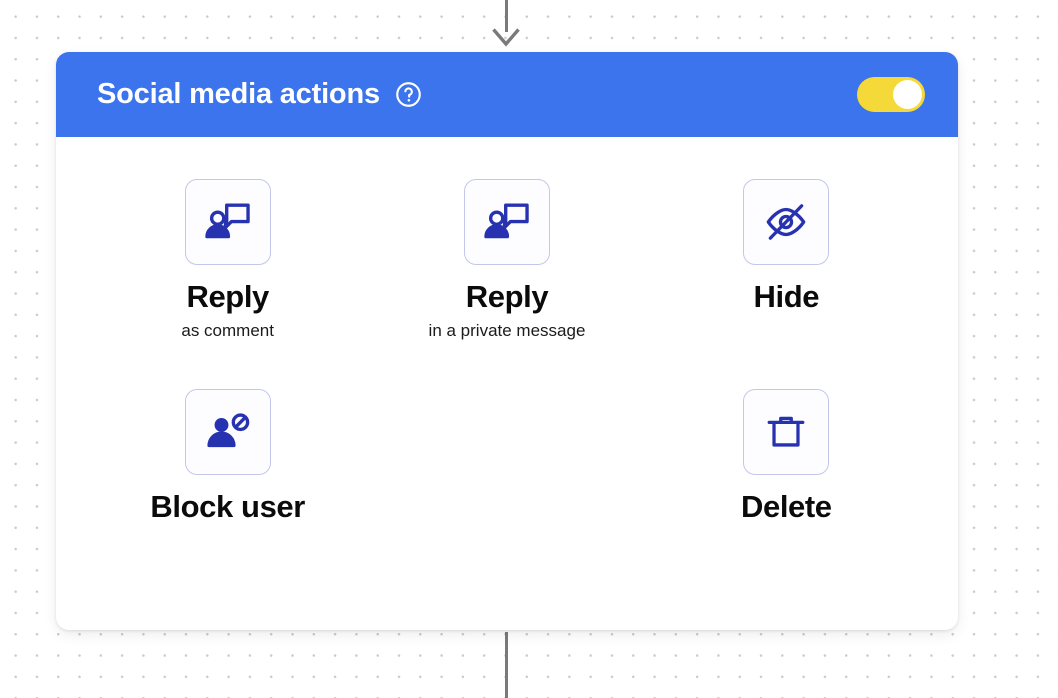 This screenshot has height=698, width=1058. I want to click on action-label: Delete, so click(786, 506).